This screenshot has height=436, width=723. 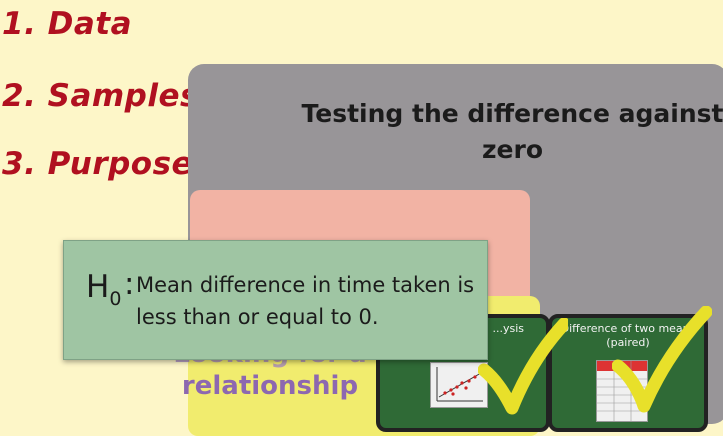 I want to click on step-samples: 2. Samples, so click(x=100, y=96).